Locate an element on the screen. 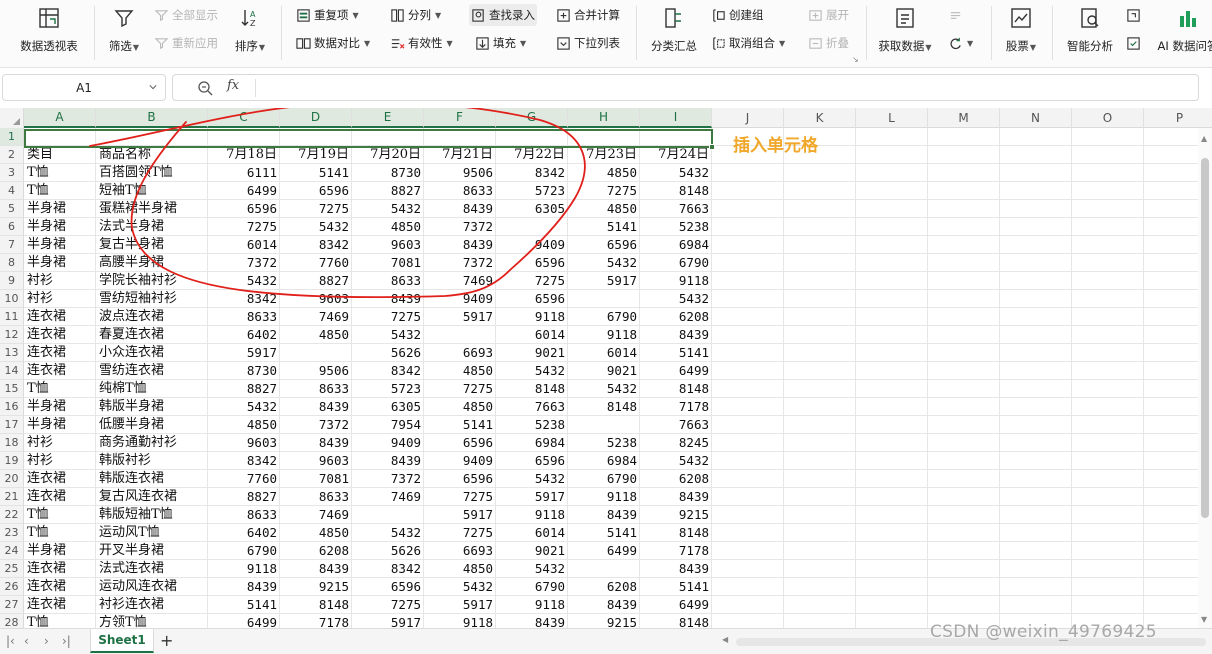  ai-data-qa-button: AI 数据问答 is located at coordinates (1182, 33).